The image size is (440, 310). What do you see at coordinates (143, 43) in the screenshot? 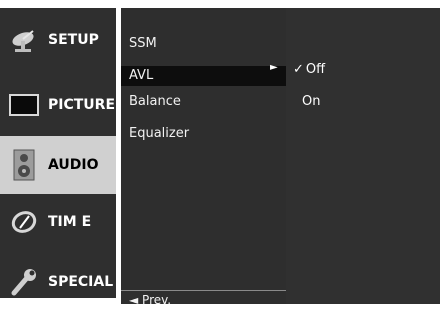
I see `menu-item-label: SSM` at bounding box center [143, 43].